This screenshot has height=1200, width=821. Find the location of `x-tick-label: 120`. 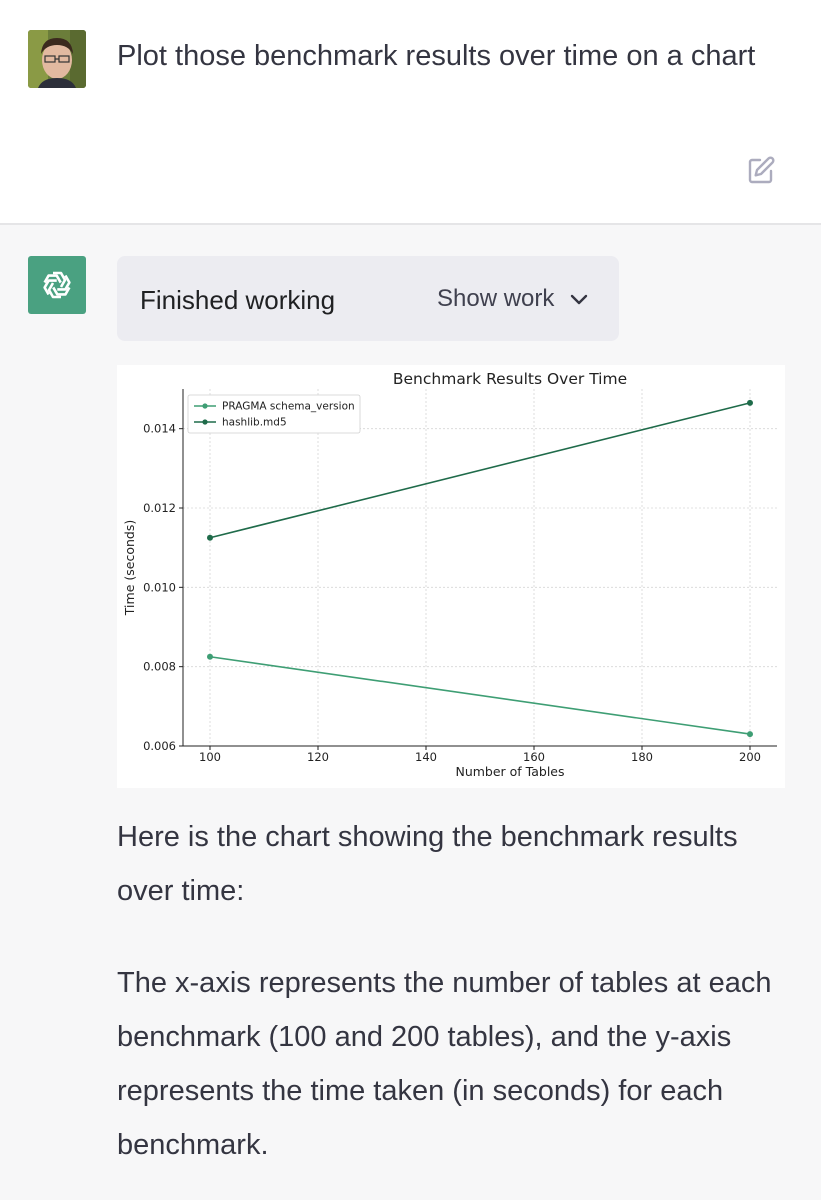

x-tick-label: 120 is located at coordinates (318, 757).